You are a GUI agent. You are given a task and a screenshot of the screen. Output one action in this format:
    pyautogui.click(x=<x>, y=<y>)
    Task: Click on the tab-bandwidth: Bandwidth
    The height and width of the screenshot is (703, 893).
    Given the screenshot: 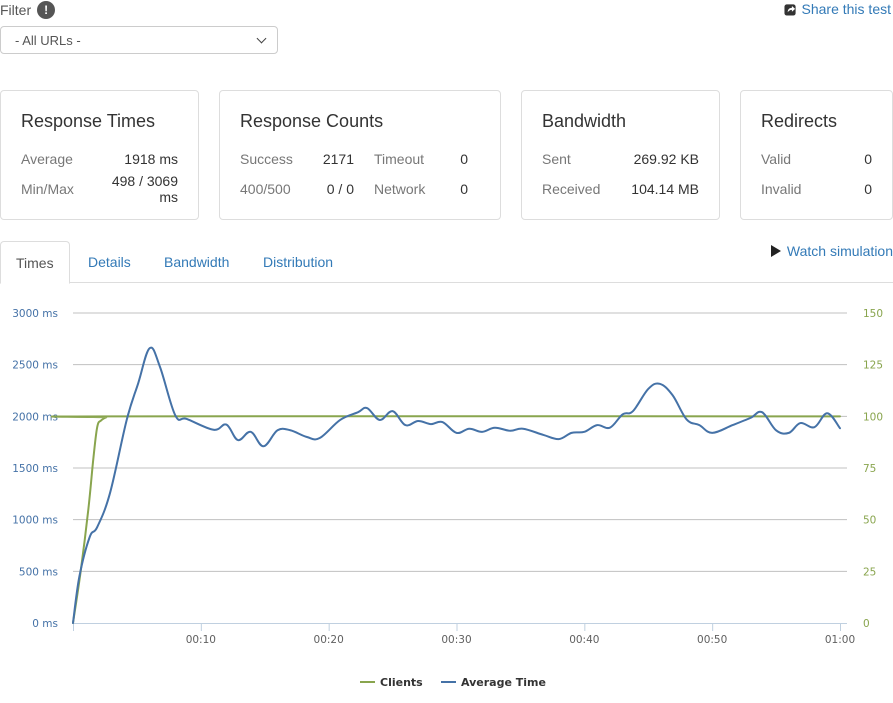 What is the action you would take?
    pyautogui.click(x=196, y=262)
    